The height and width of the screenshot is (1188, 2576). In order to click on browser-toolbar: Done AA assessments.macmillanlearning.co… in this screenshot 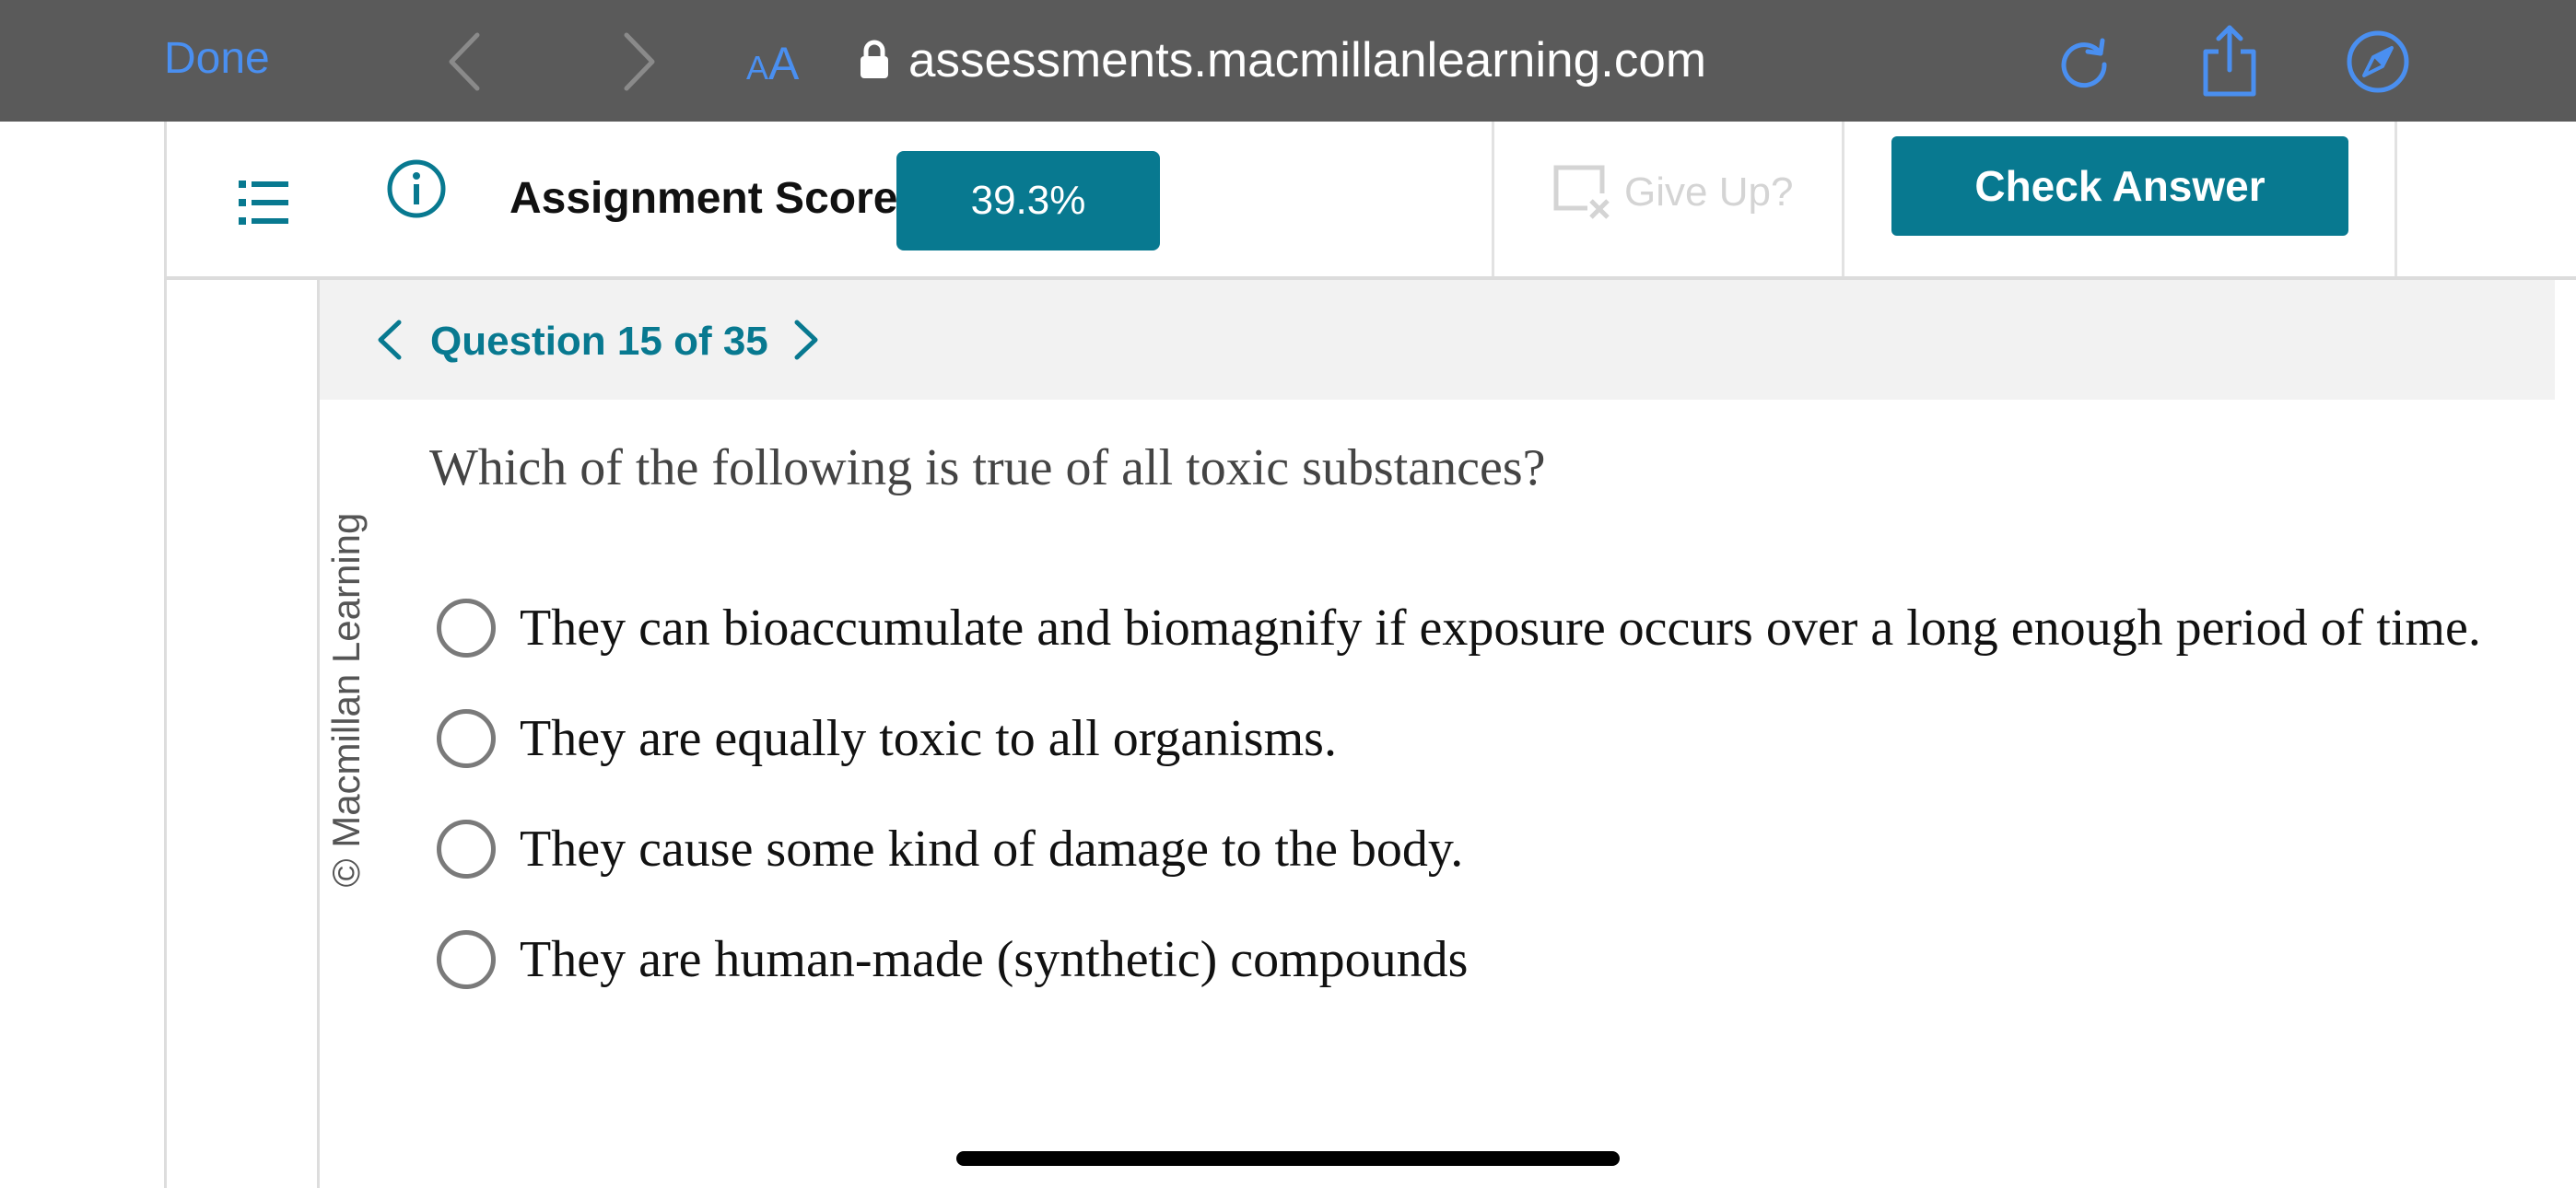, I will do `click(1288, 61)`.